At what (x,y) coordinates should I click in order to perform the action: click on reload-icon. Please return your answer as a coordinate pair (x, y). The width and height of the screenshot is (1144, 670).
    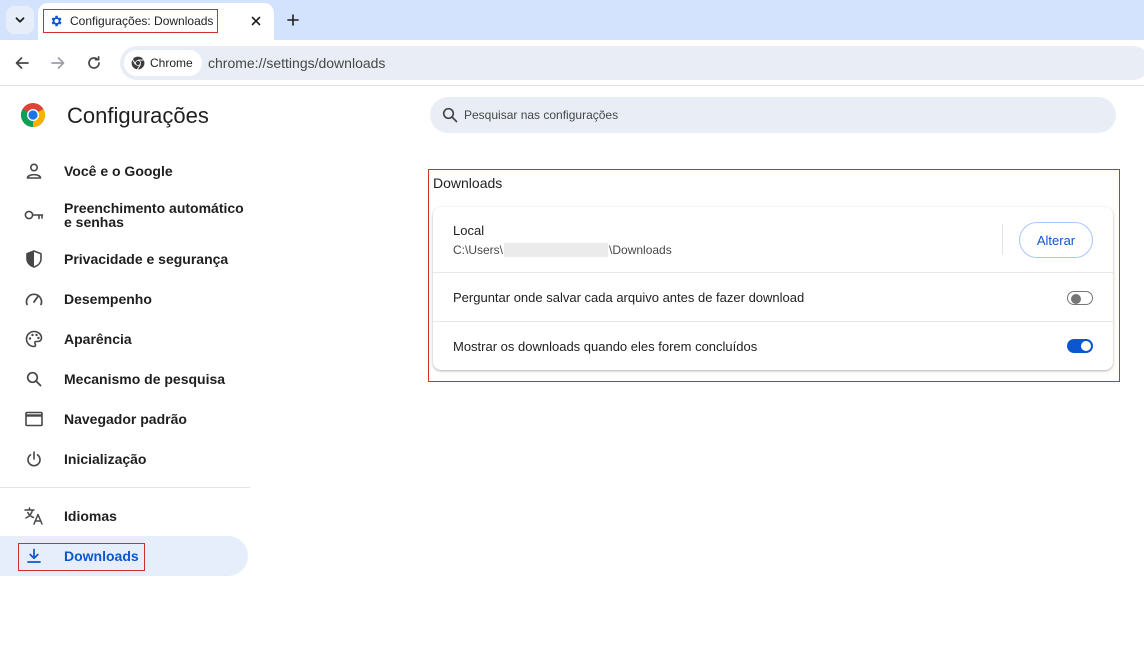
    Looking at the image, I should click on (94, 62).